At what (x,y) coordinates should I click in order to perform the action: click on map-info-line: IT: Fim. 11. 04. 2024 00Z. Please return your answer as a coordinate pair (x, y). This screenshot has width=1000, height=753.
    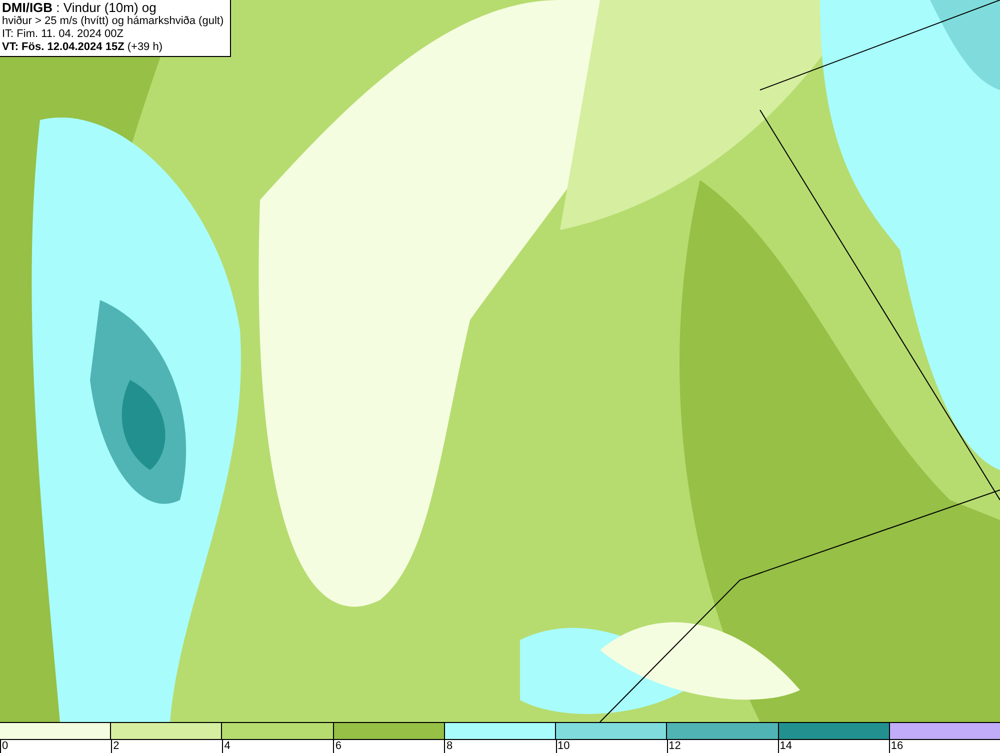
    Looking at the image, I should click on (63, 34).